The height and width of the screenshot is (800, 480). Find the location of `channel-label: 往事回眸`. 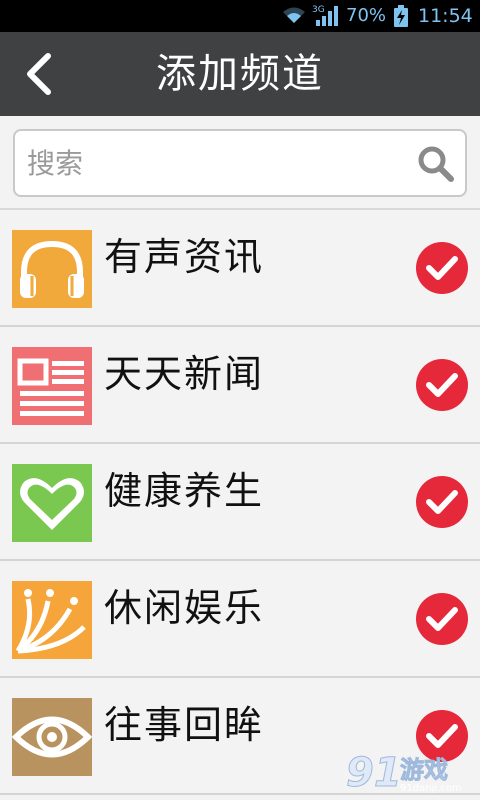

channel-label: 往事回眸 is located at coordinates (184, 725).